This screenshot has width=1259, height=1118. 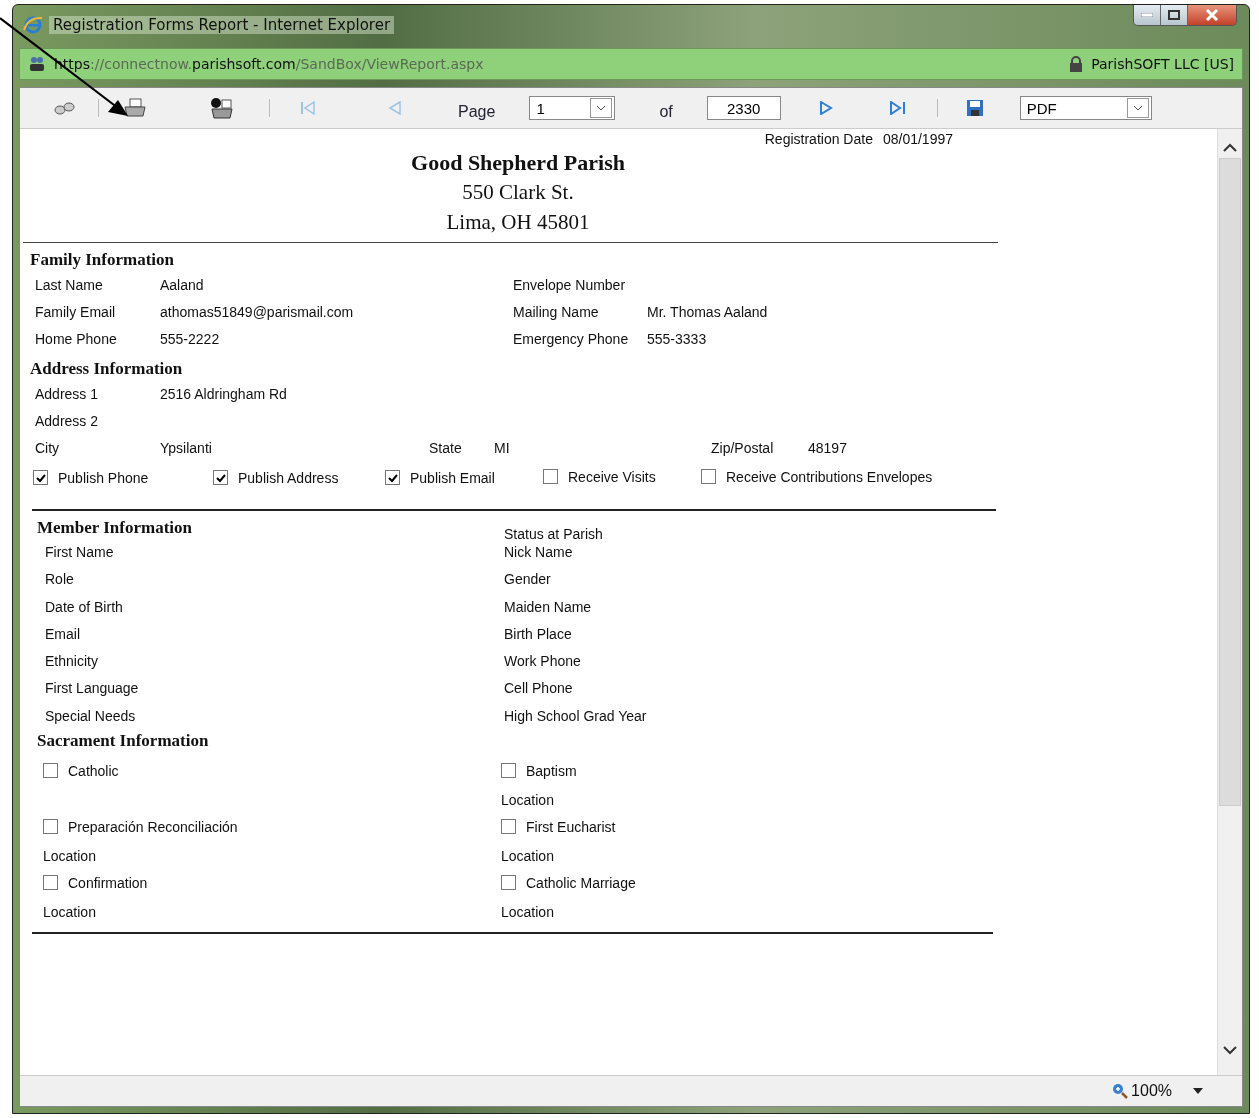 What do you see at coordinates (518, 192) in the screenshot?
I see `parish-street: 550 Clark St.` at bounding box center [518, 192].